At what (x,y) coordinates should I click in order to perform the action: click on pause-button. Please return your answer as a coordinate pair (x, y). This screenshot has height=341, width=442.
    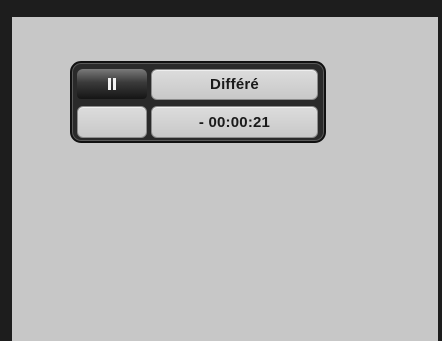
    Looking at the image, I should click on (112, 84).